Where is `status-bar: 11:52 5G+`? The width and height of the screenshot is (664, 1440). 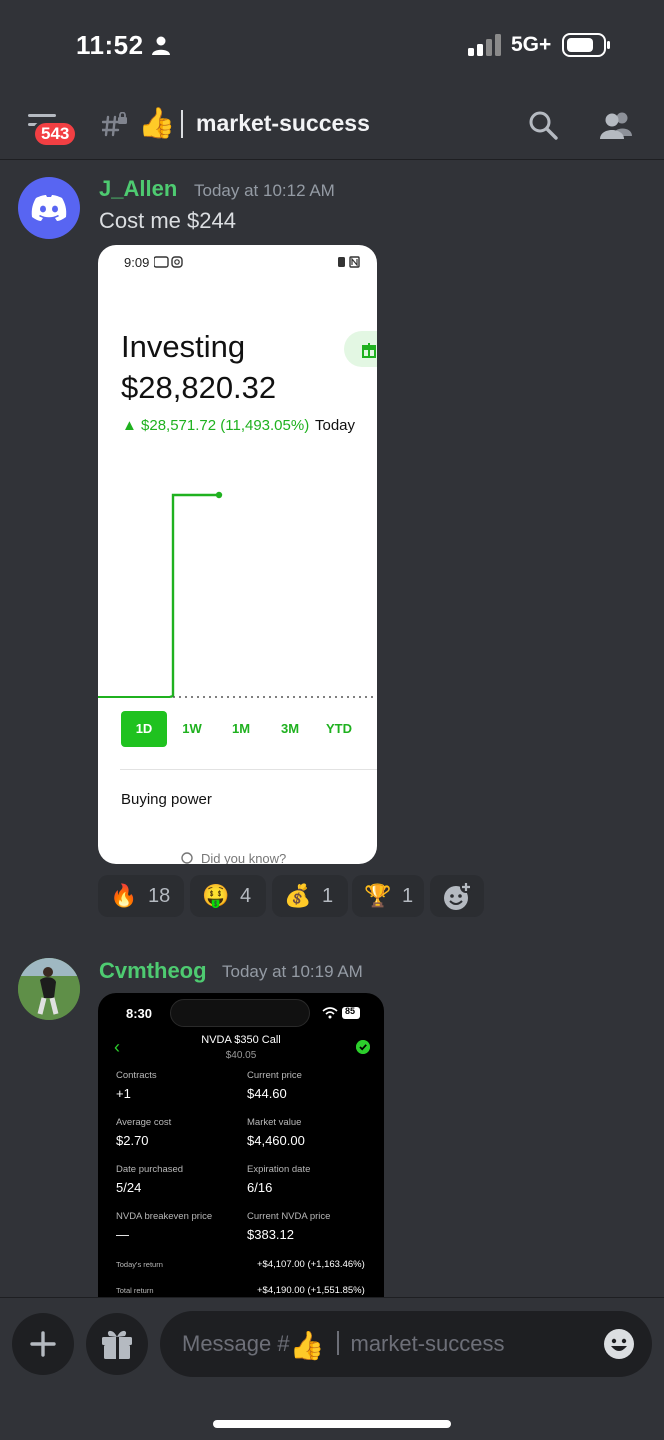
status-bar: 11:52 5G+ is located at coordinates (332, 47).